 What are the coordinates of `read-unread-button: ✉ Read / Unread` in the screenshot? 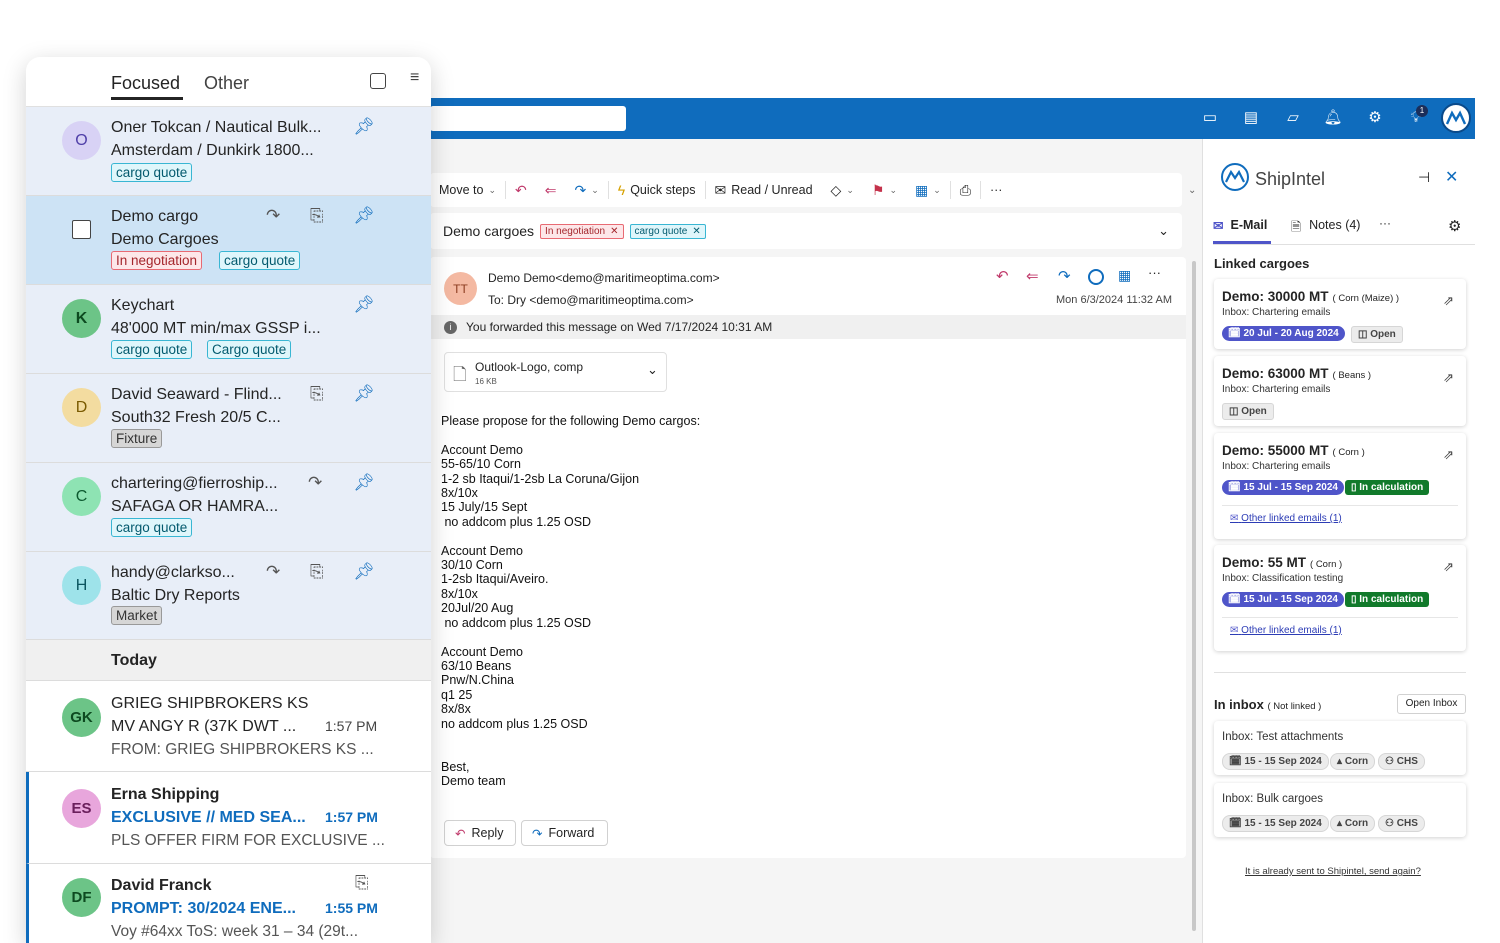 It's located at (764, 190).